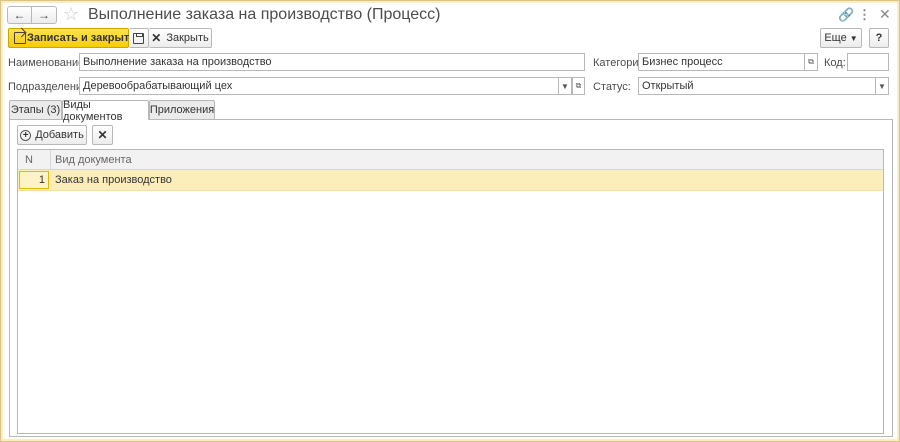 The width and height of the screenshot is (900, 442). I want to click on back-button: ←, so click(19, 15).